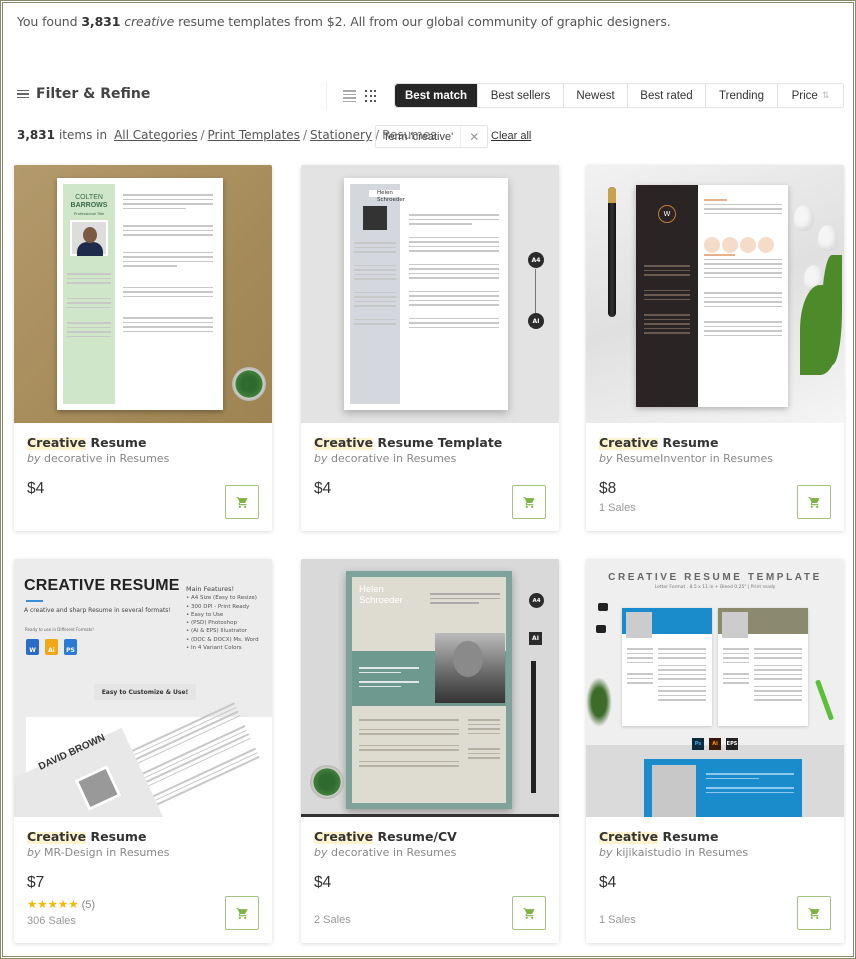 Image resolution: width=856 pixels, height=959 pixels. What do you see at coordinates (36, 882) in the screenshot?
I see `product-price: $7` at bounding box center [36, 882].